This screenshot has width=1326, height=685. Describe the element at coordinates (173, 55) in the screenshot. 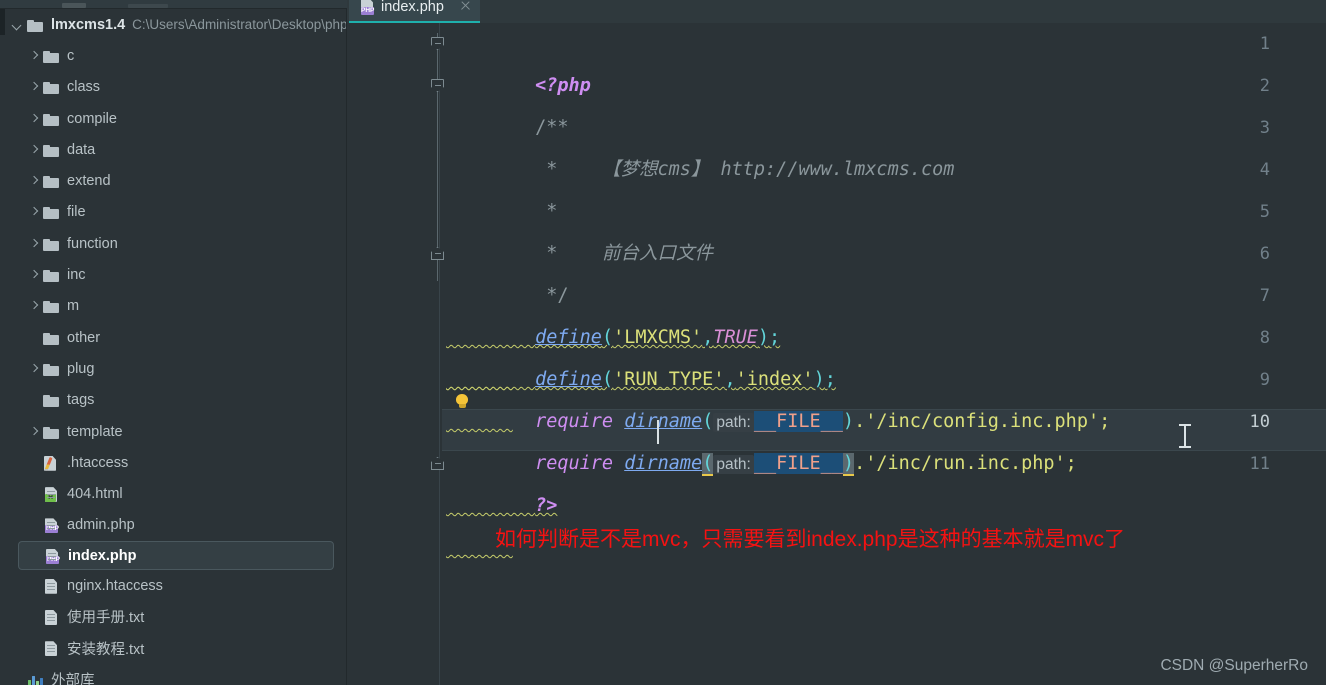

I see `tree-item-c: c` at that location.